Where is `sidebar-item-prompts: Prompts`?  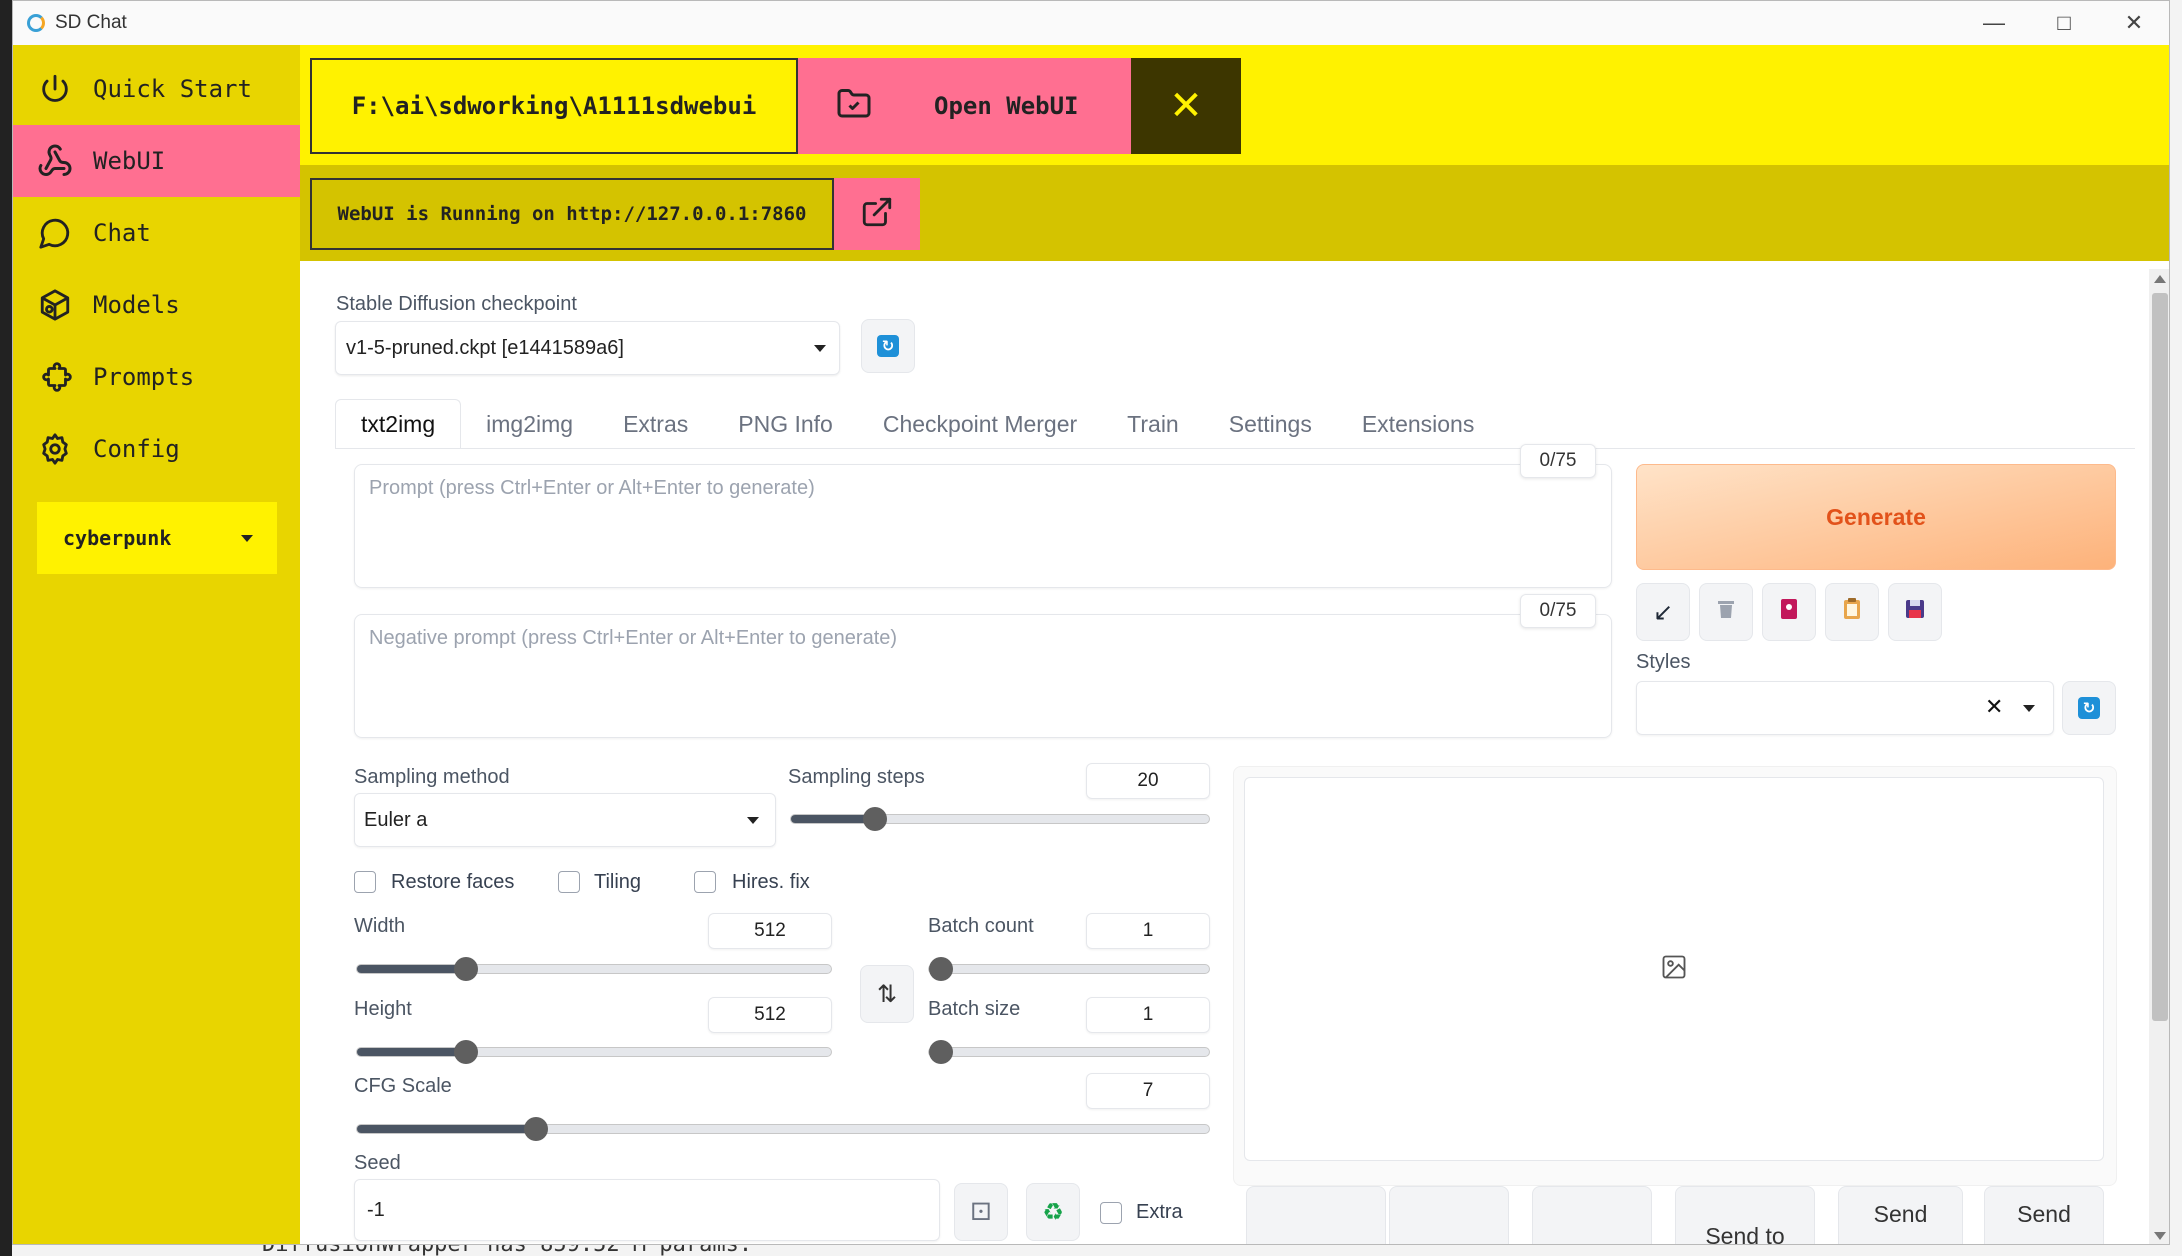 sidebar-item-prompts: Prompts is located at coordinates (156, 377).